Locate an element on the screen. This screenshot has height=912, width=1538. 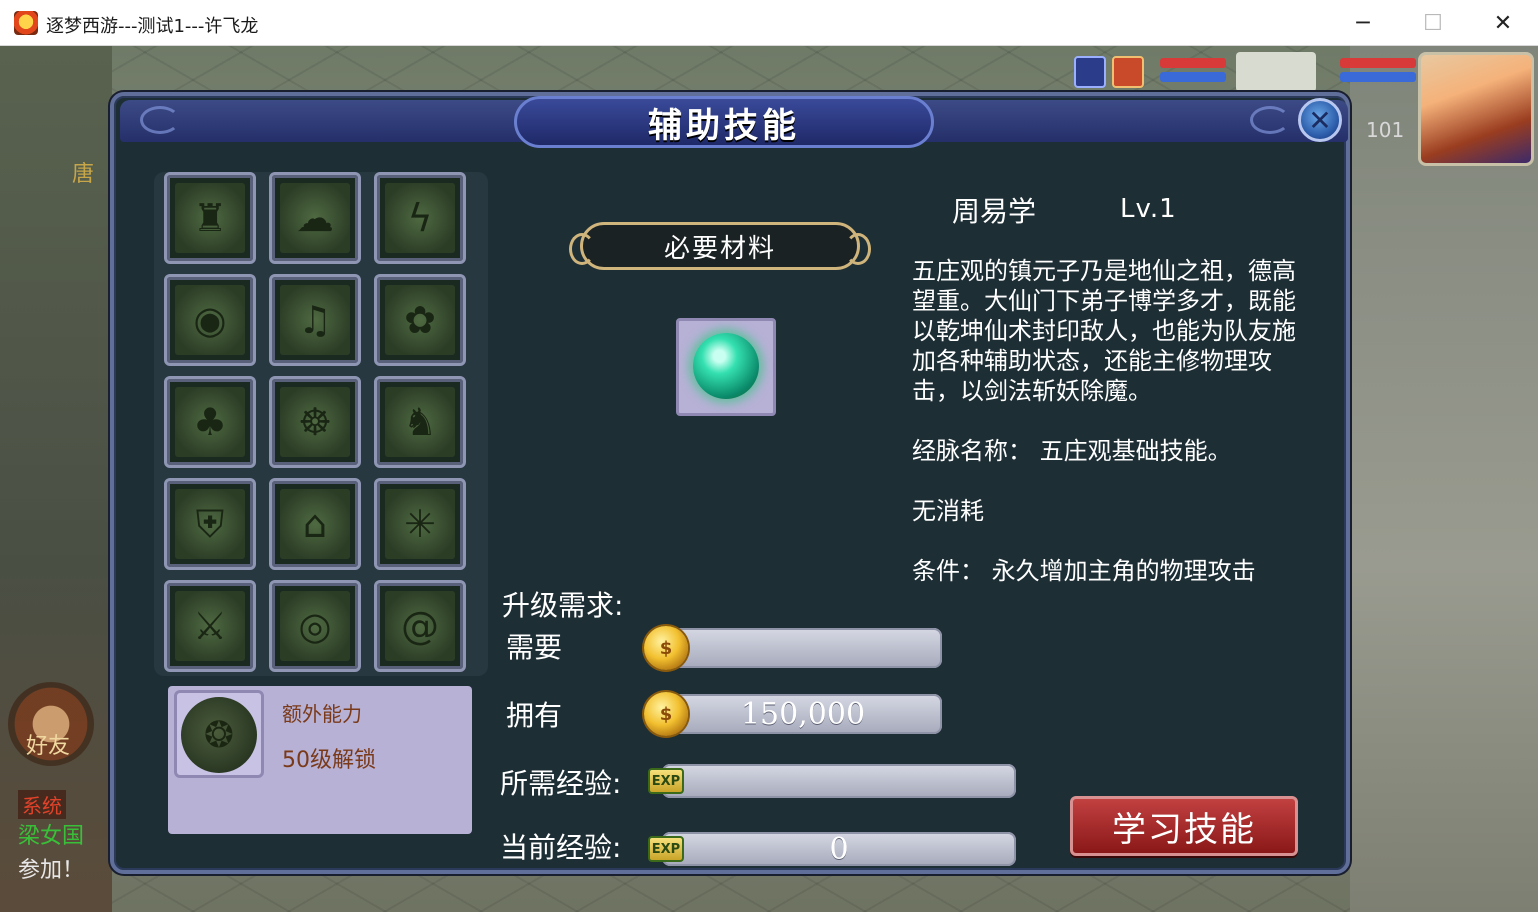
shatter-icon: ✳ is located at coordinates (420, 524).